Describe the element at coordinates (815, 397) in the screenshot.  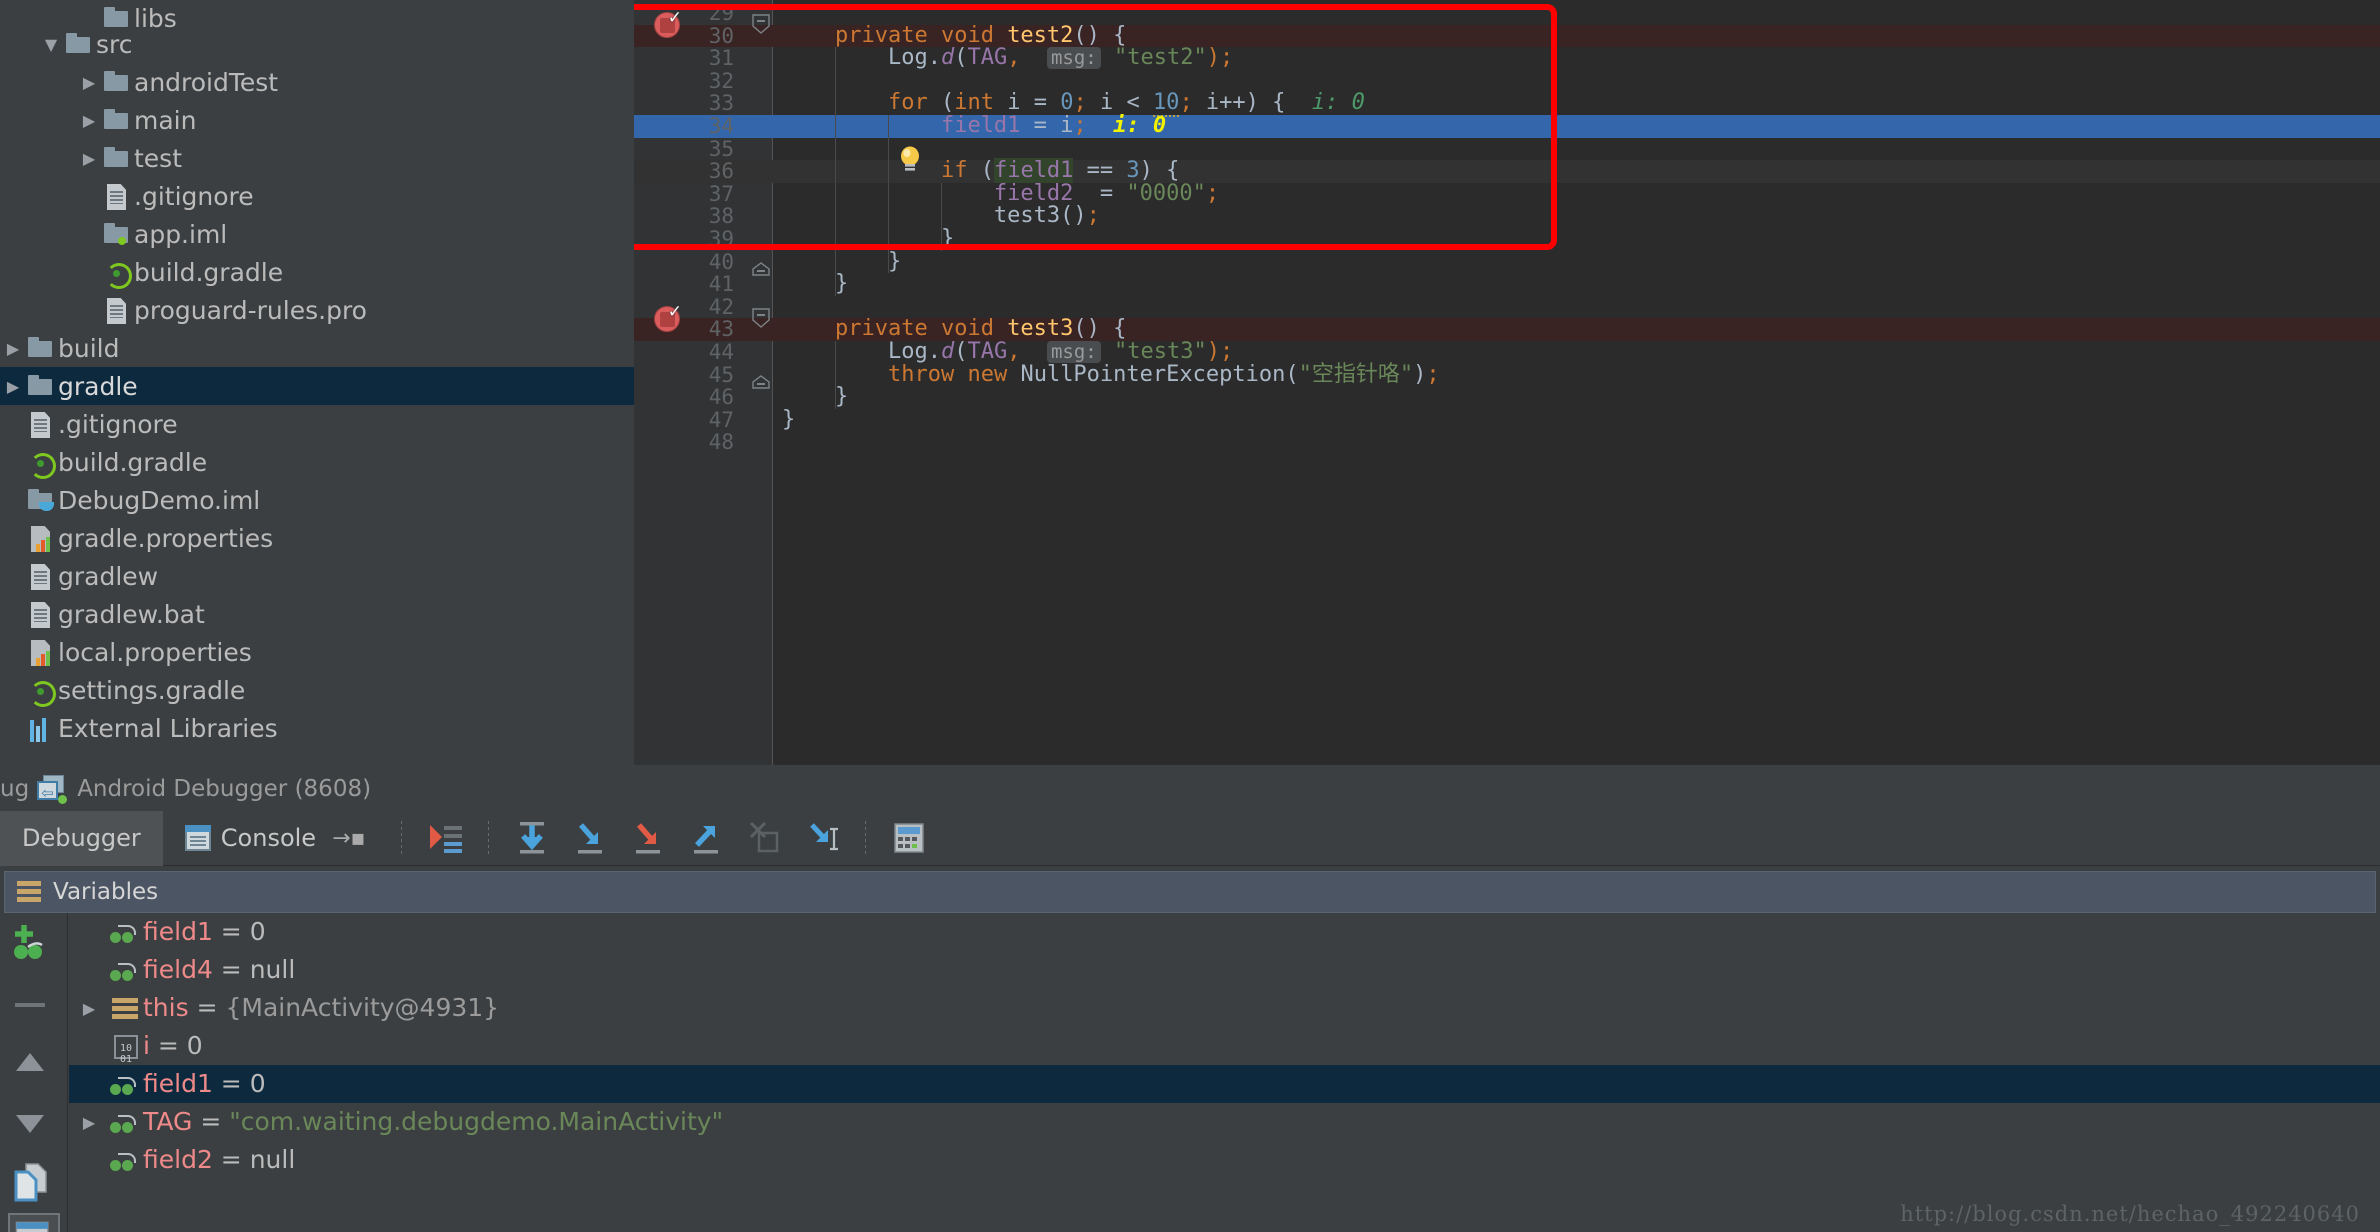
I see `code-line-46: }` at that location.